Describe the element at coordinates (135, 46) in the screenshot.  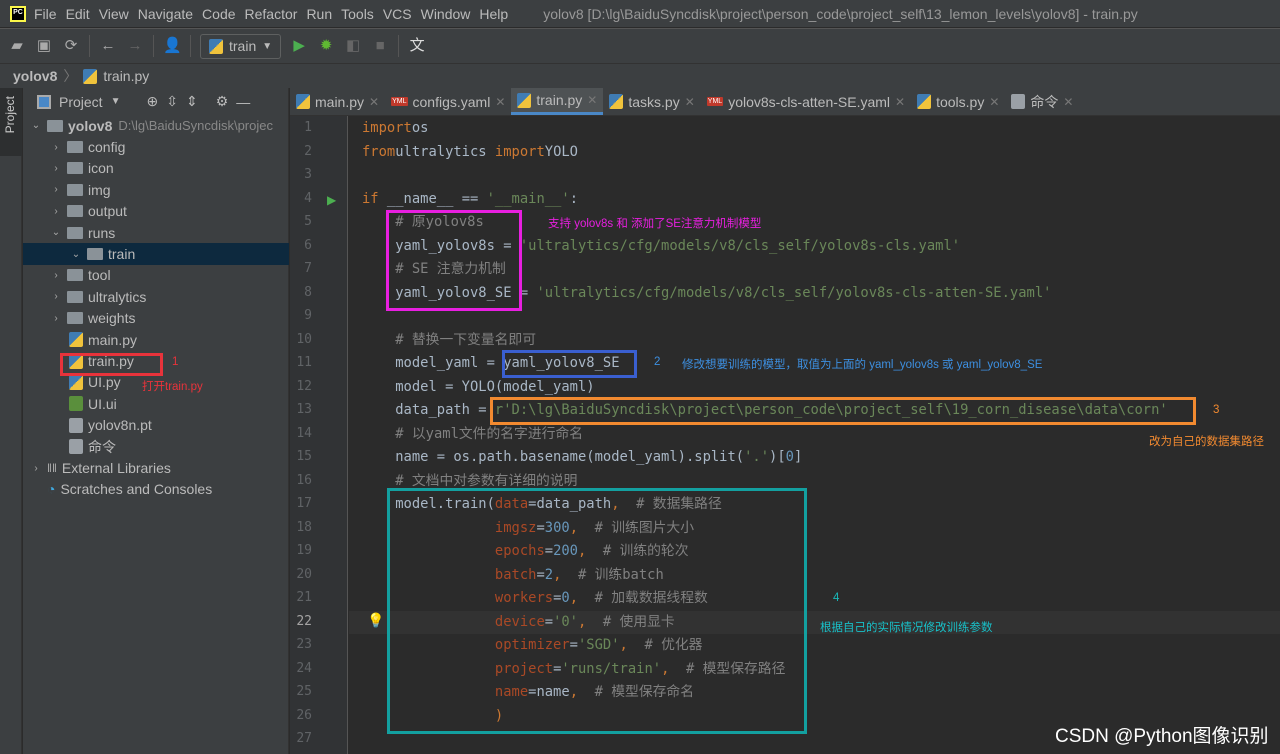
I see `forward-icon: →` at that location.